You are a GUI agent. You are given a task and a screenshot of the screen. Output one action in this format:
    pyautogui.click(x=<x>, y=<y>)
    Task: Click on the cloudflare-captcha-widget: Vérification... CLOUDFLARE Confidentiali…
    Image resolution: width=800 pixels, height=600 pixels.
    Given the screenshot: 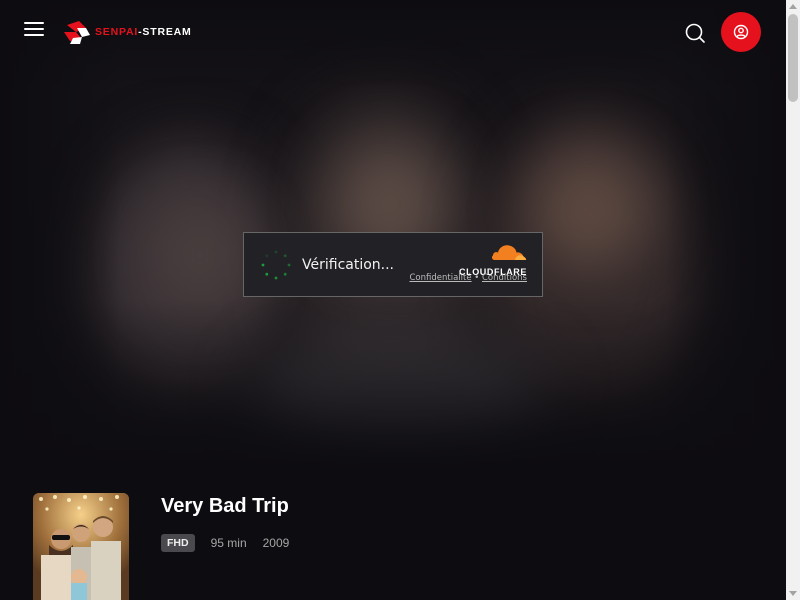 What is the action you would take?
    pyautogui.click(x=393, y=264)
    